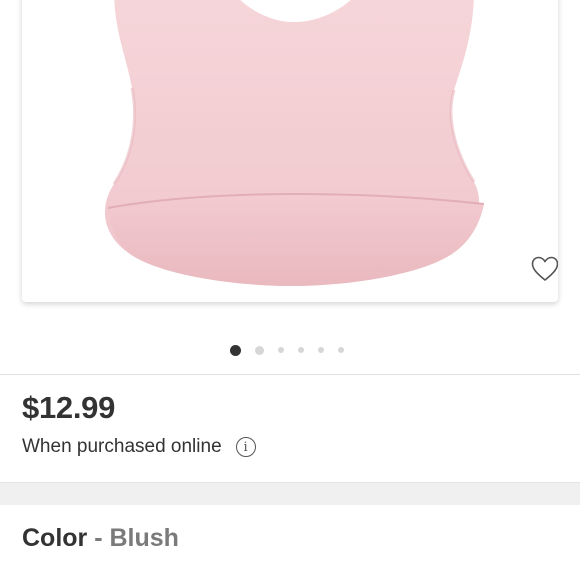  I want to click on color-label: Color, so click(55, 538).